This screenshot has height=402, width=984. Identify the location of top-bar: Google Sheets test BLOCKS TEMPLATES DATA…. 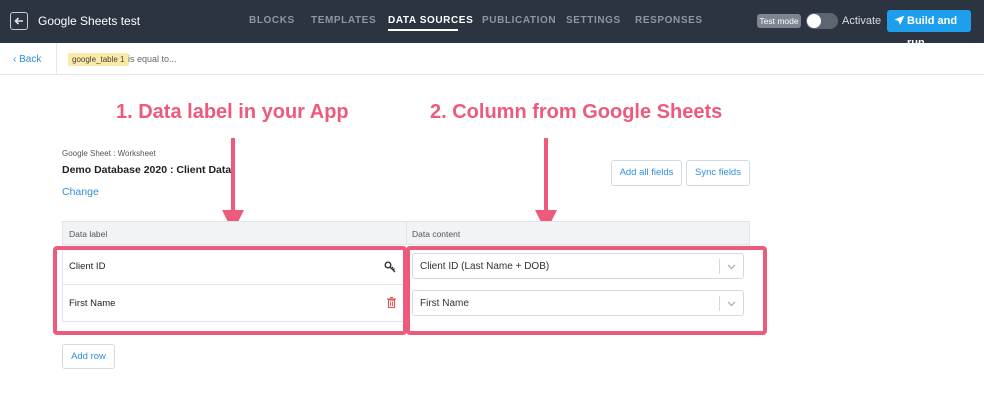
(492, 24).